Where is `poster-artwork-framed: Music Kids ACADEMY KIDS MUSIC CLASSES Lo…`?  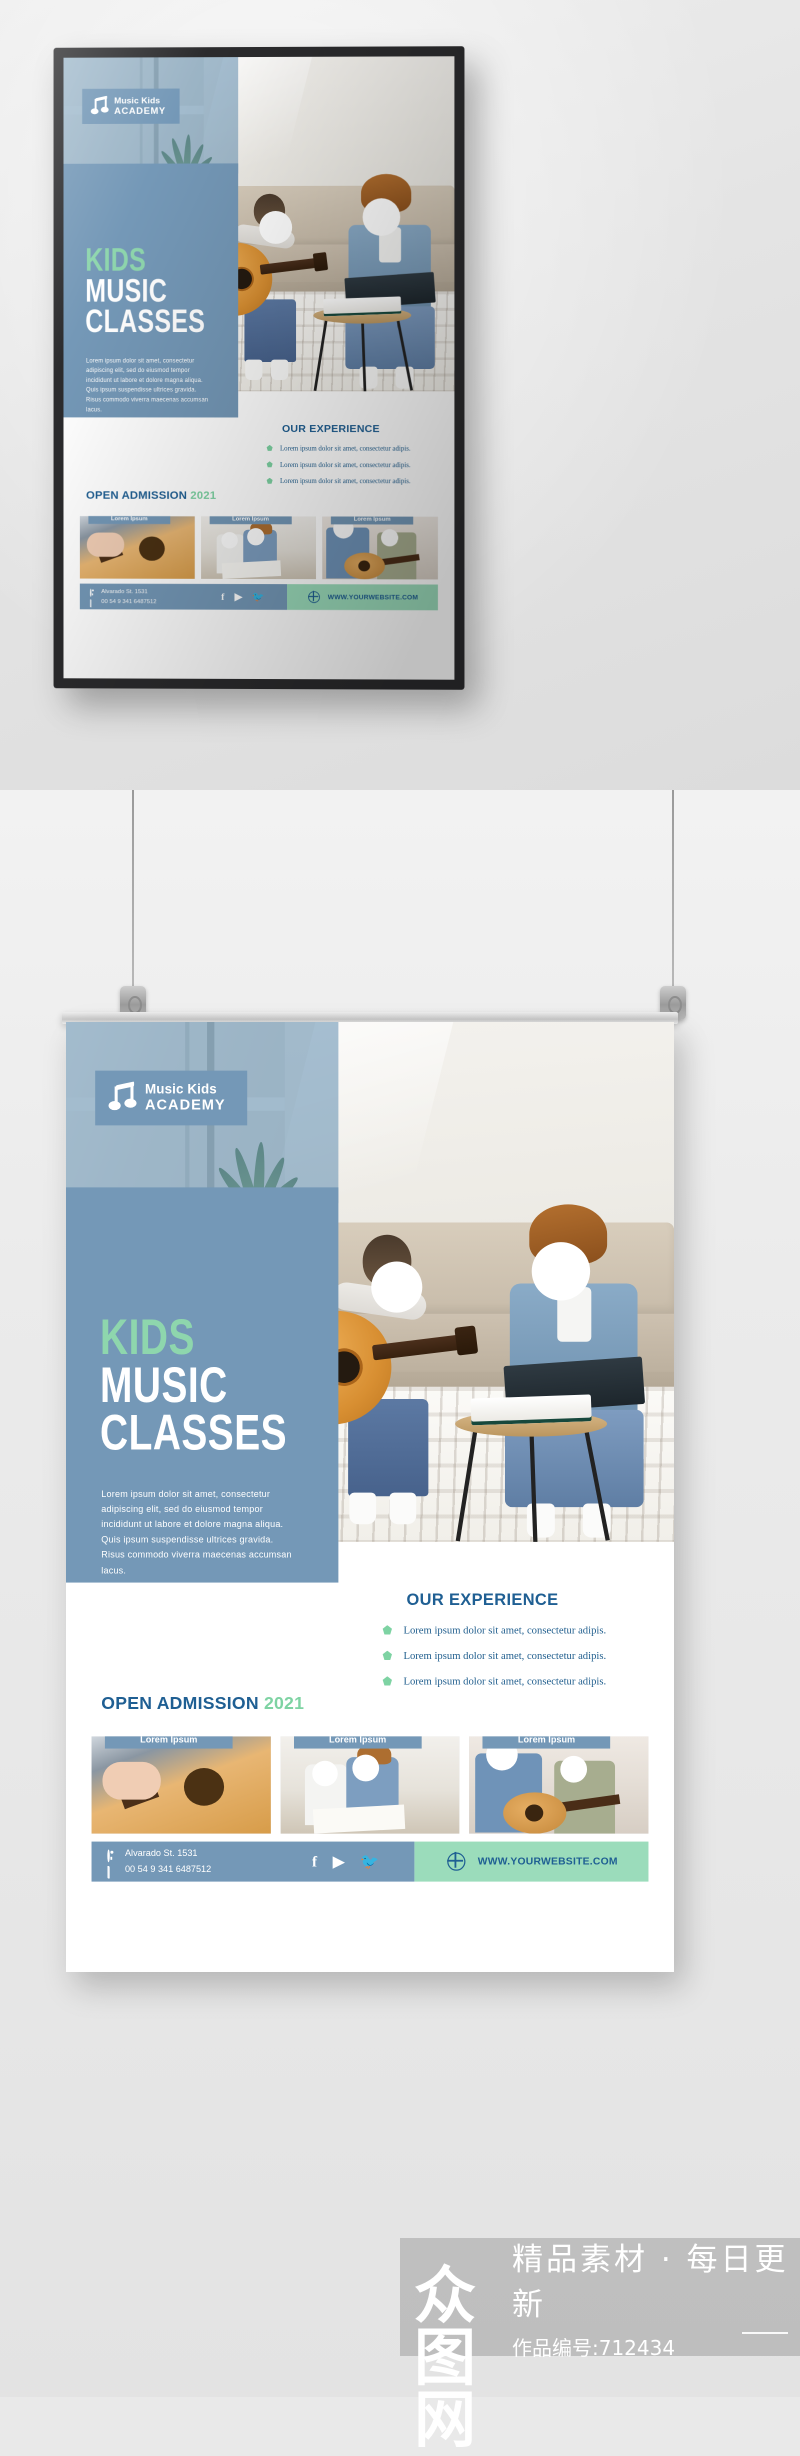
poster-artwork-framed: Music Kids ACADEMY KIDS MUSIC CLASSES Lo… is located at coordinates (259, 333).